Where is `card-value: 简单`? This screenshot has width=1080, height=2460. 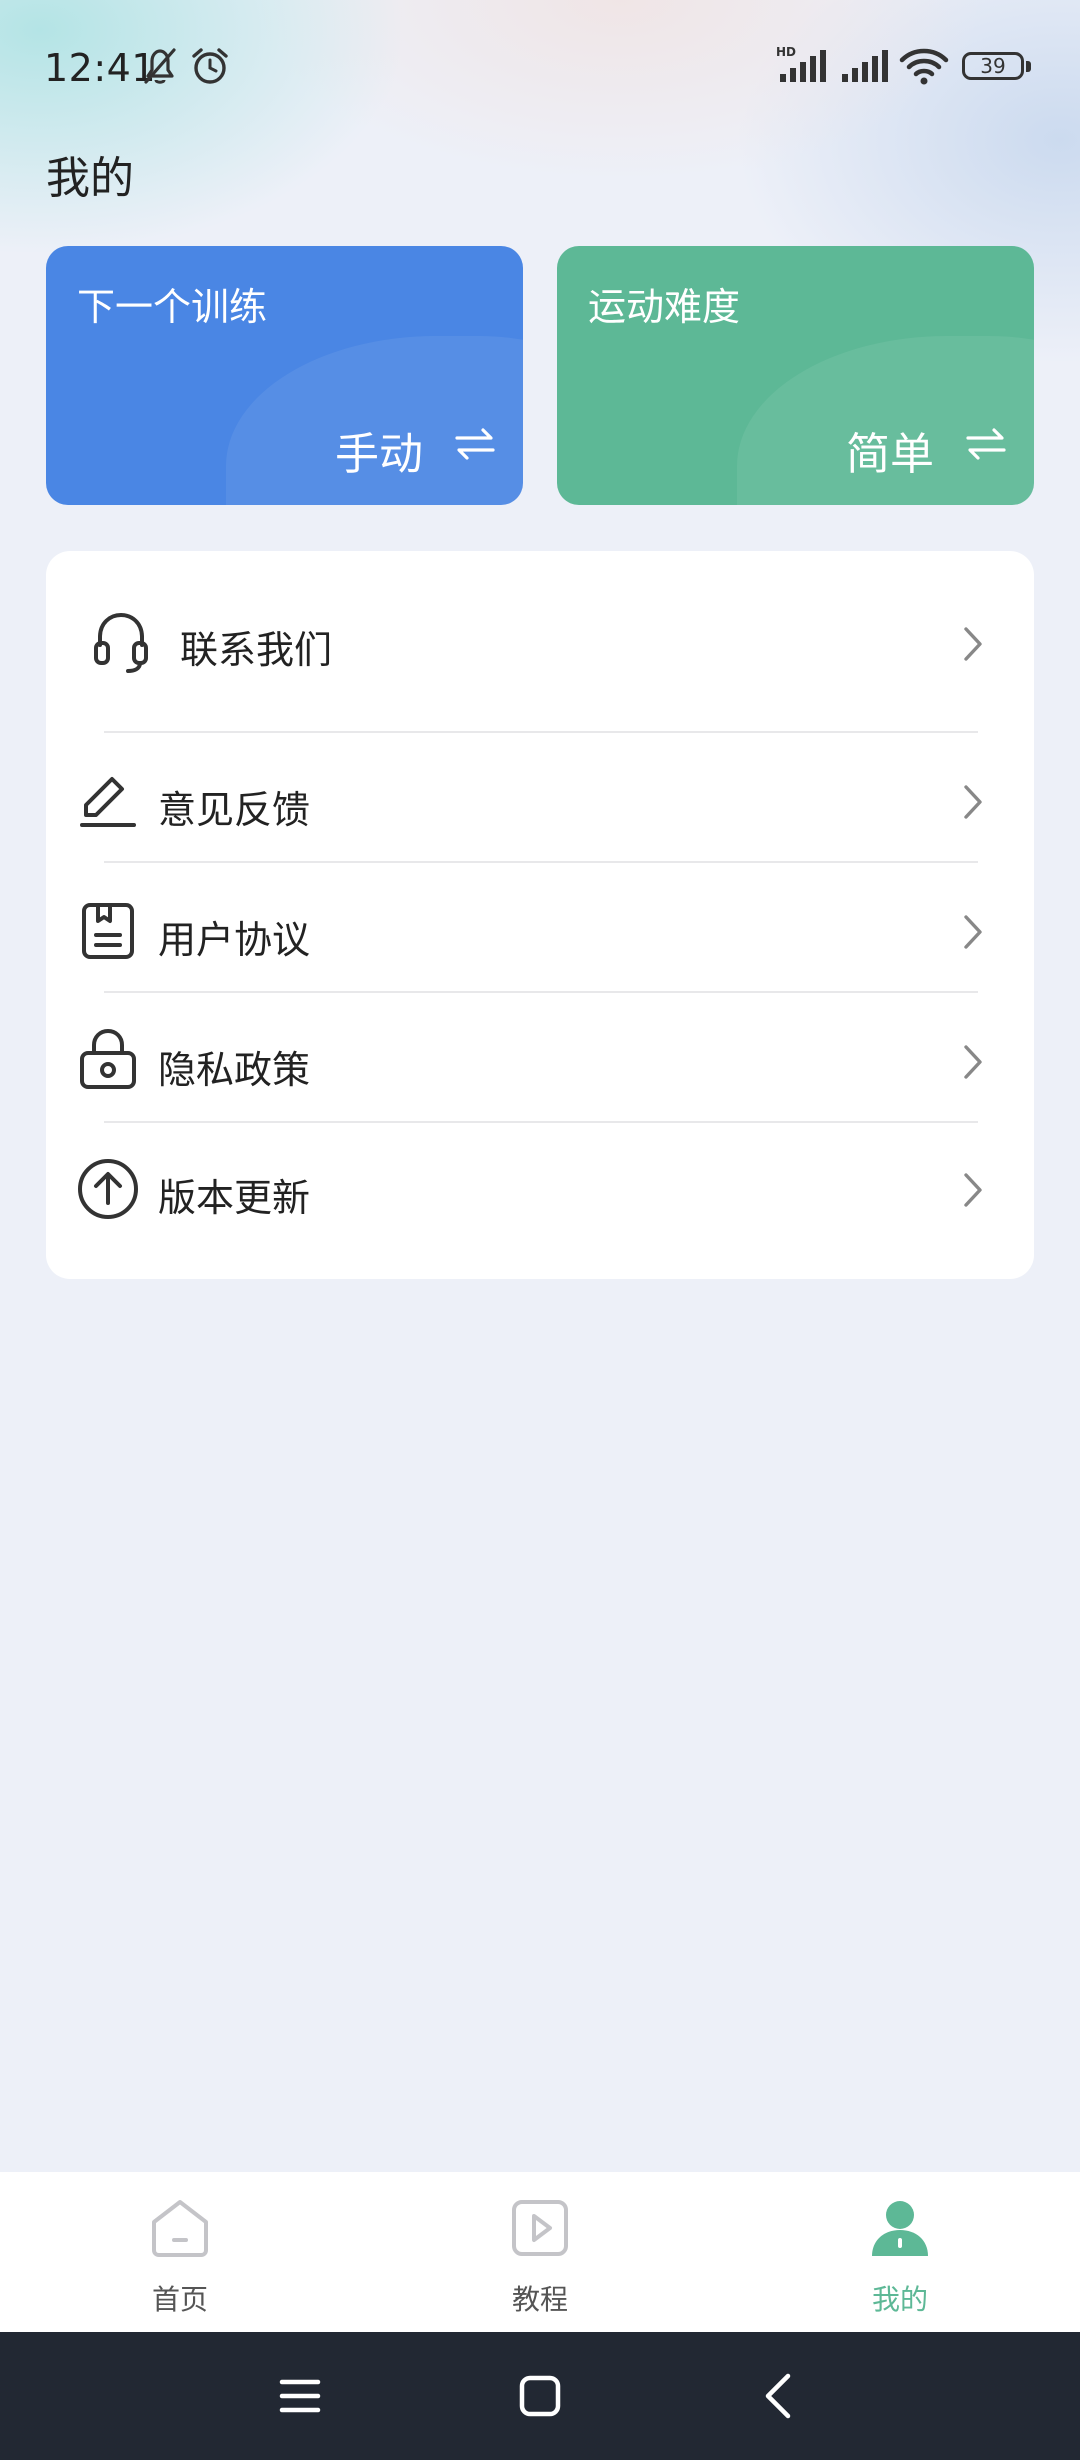
card-value: 简单 is located at coordinates (890, 454).